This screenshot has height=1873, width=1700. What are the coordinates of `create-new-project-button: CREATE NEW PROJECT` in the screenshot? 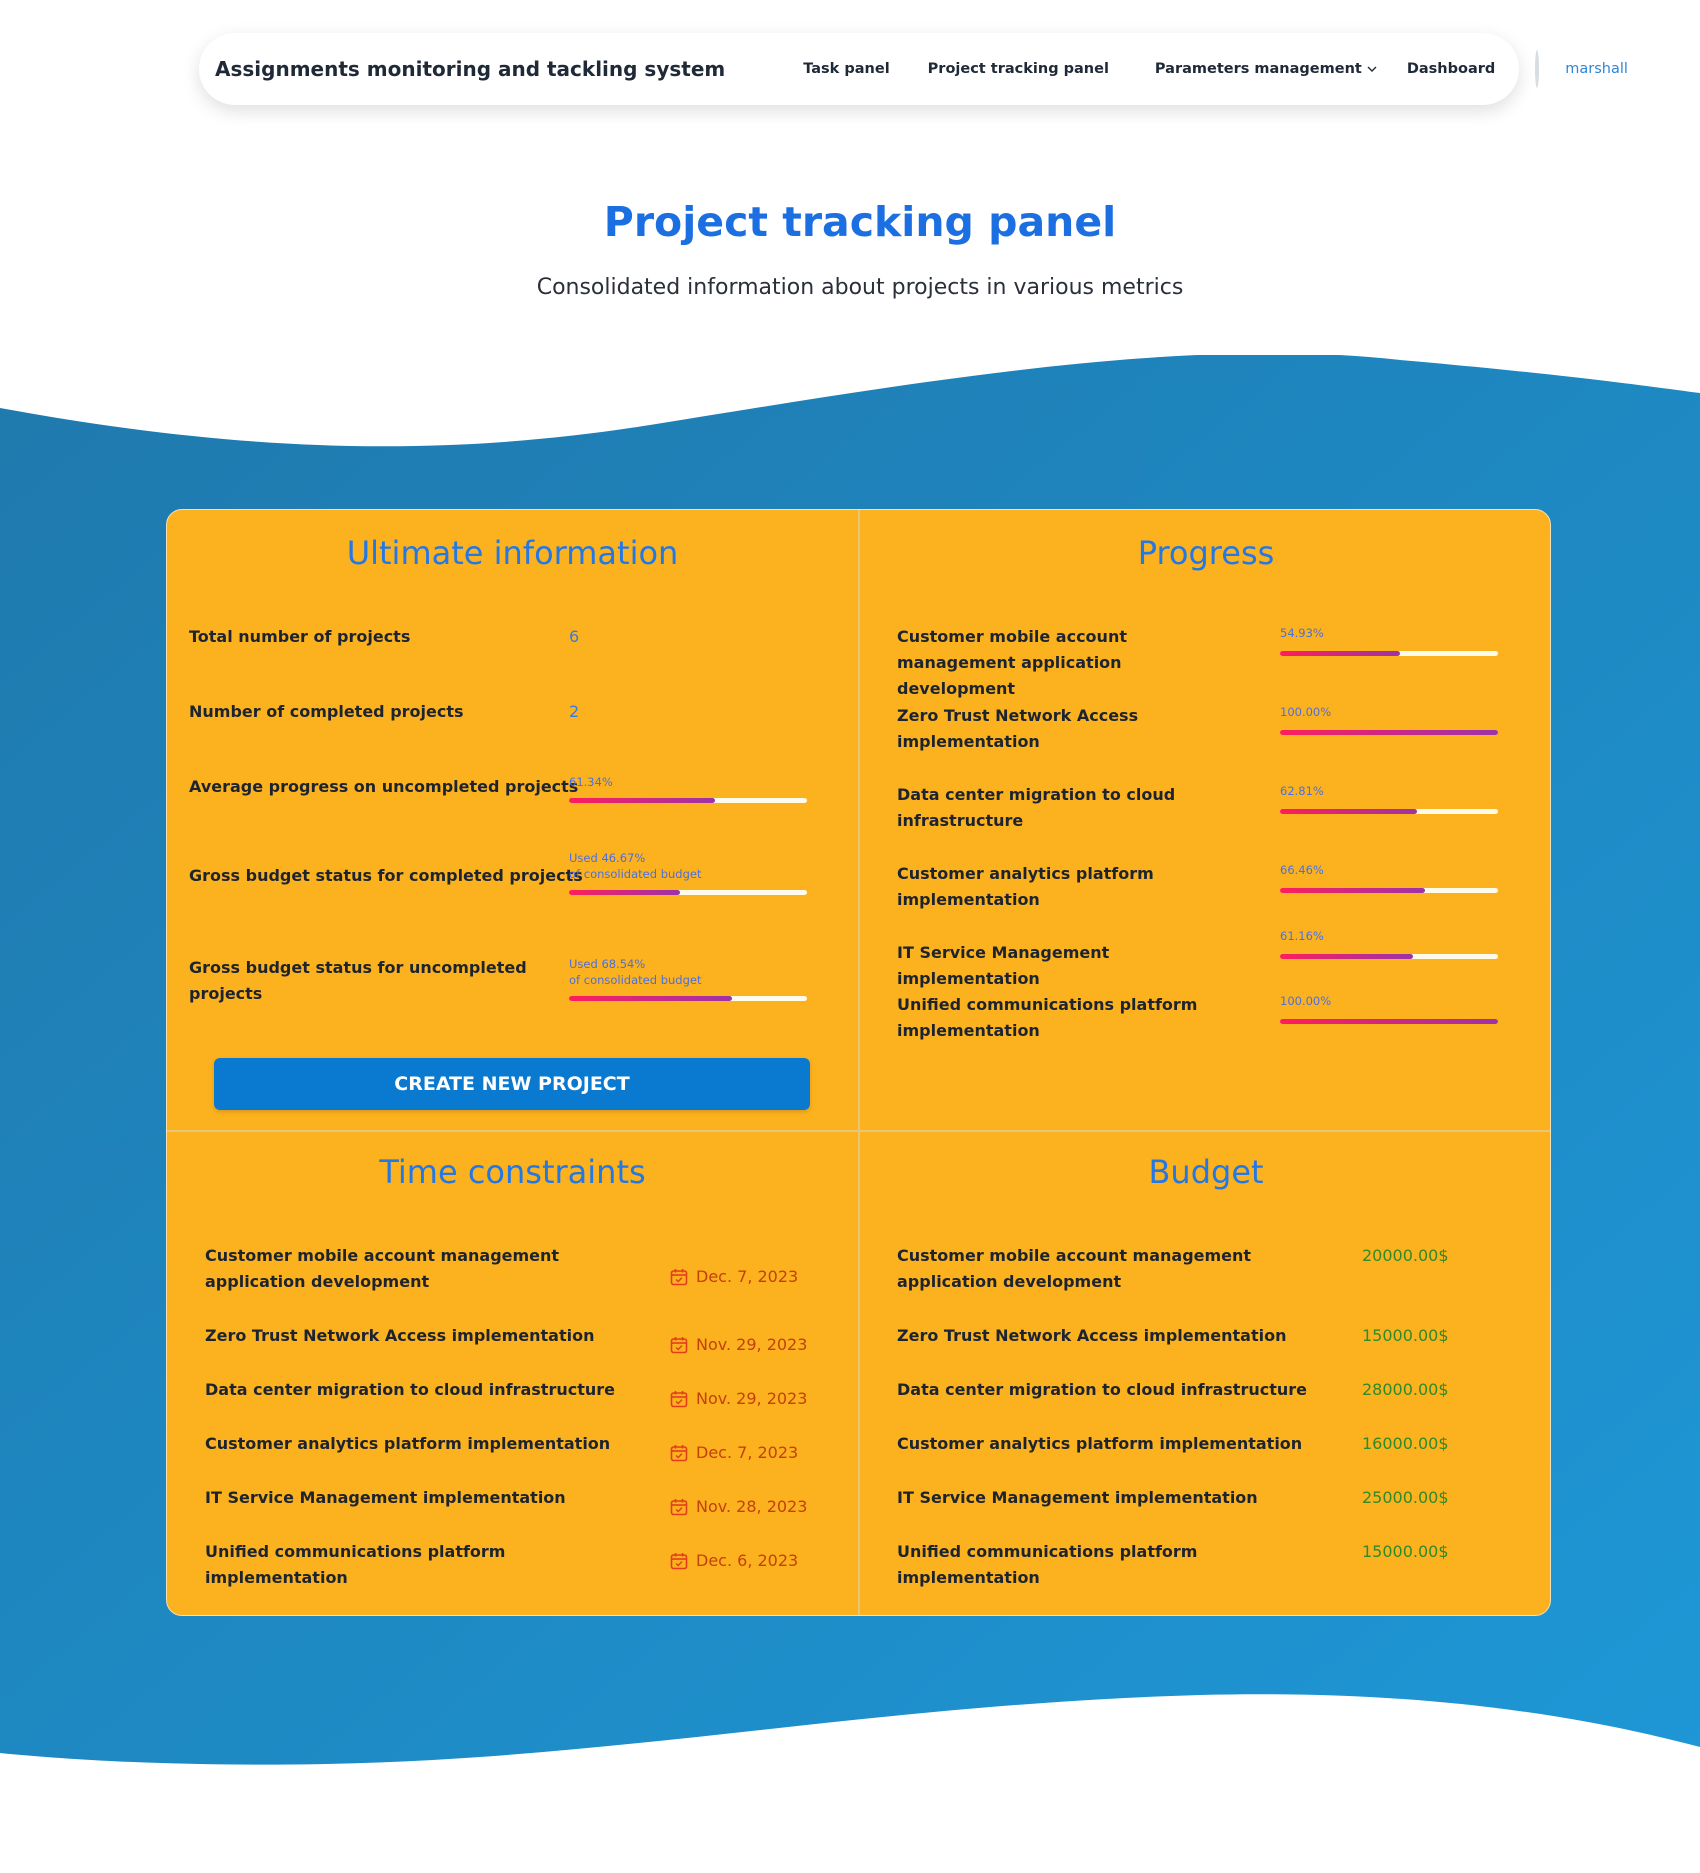 It's located at (512, 1084).